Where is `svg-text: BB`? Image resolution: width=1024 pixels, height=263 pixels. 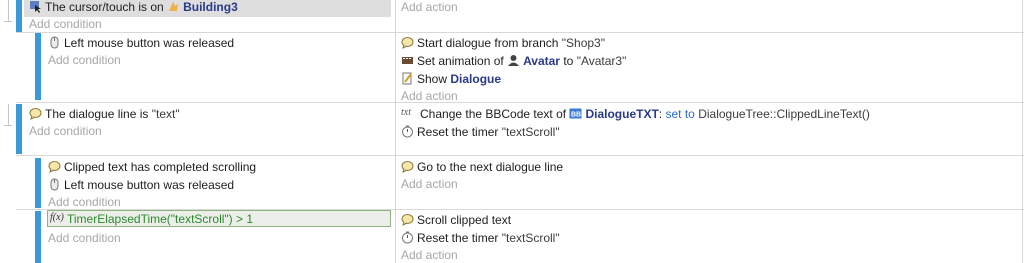
svg-text: BB is located at coordinates (576, 115).